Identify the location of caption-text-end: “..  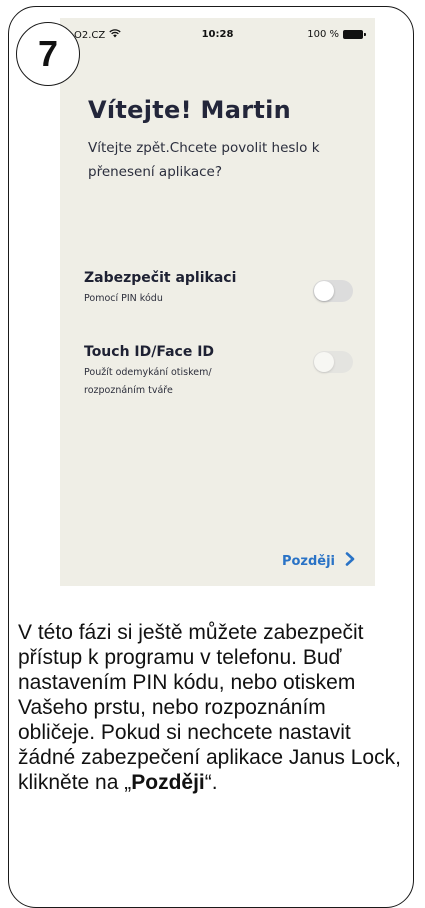
(211, 782).